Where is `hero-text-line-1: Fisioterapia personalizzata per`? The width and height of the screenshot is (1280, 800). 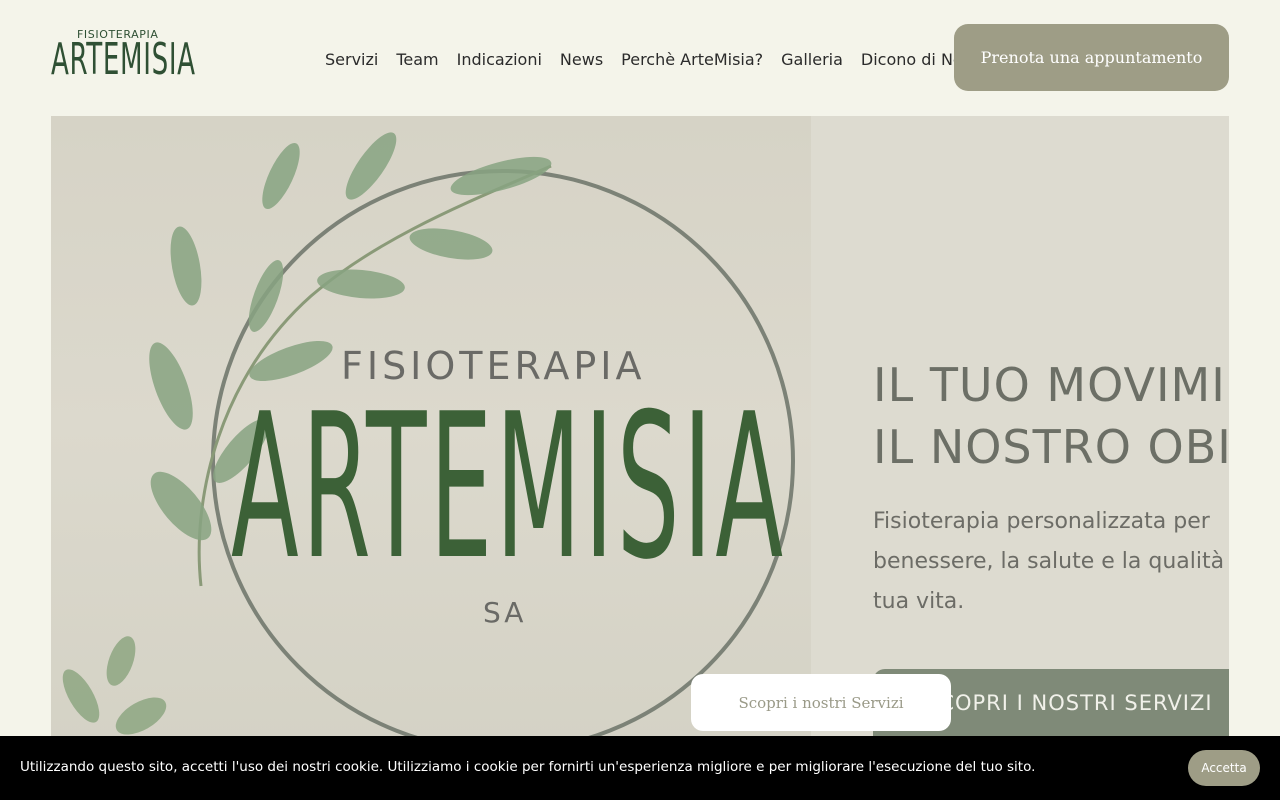 hero-text-line-1: Fisioterapia personalizzata per is located at coordinates (1041, 521).